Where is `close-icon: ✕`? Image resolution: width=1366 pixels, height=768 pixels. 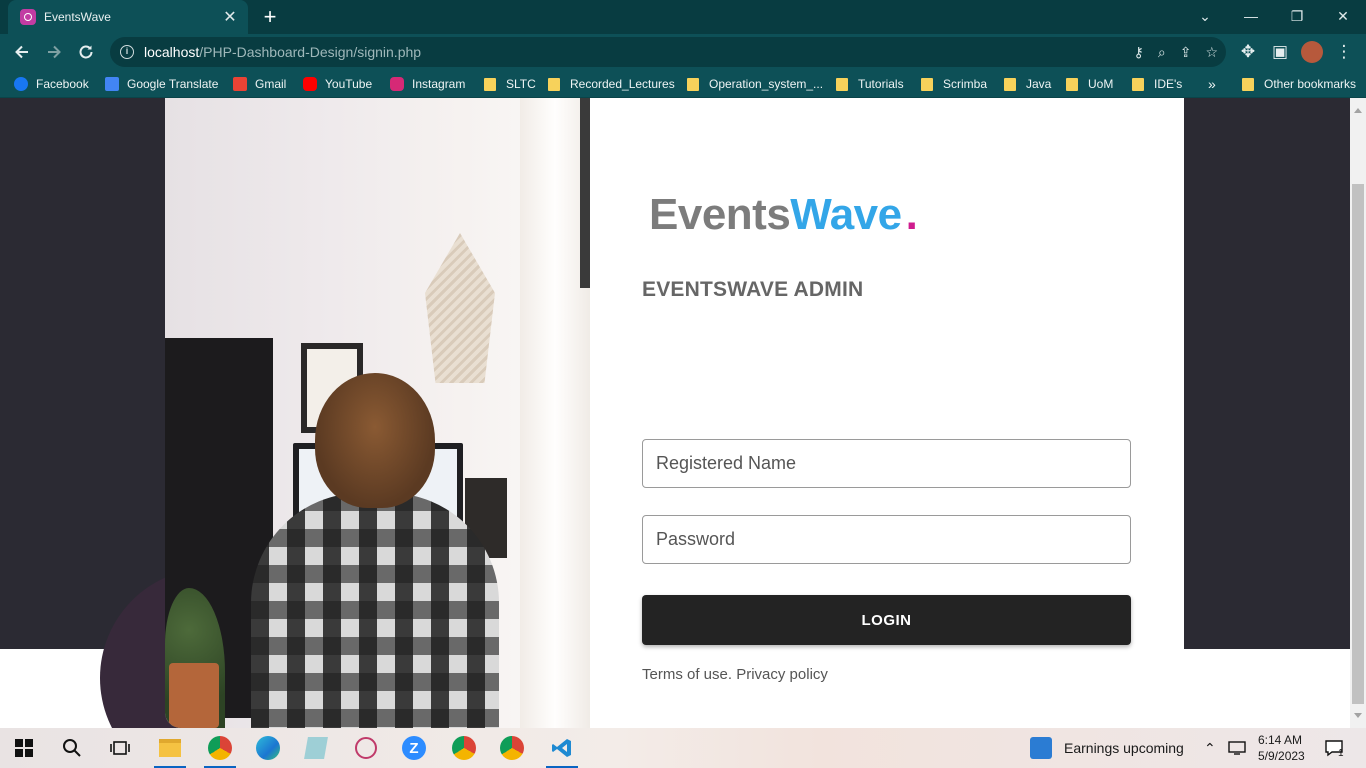
close-icon: ✕ is located at coordinates (230, 17).